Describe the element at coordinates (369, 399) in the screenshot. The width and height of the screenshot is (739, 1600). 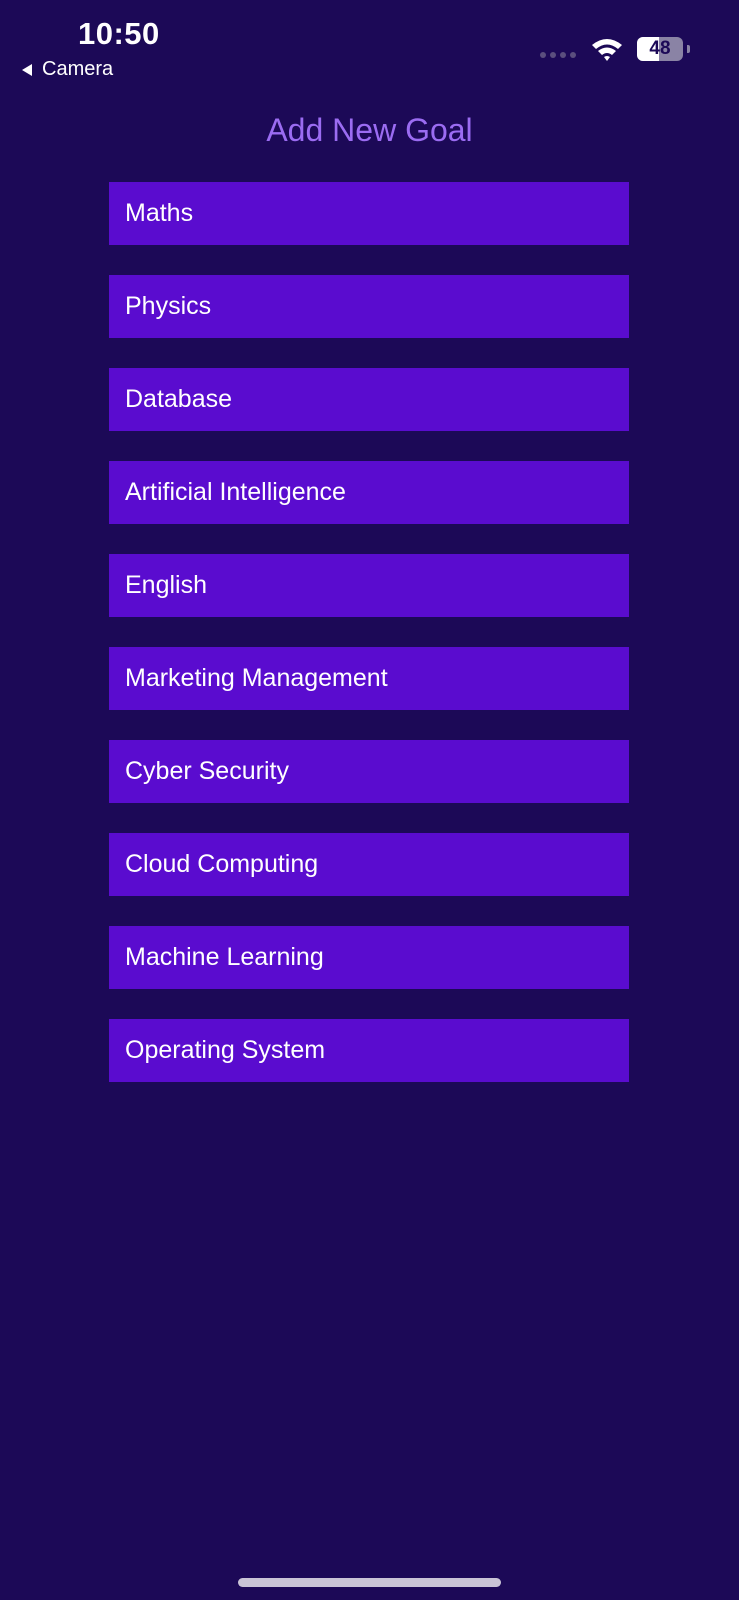
I see `goal-item-database: Database` at that location.